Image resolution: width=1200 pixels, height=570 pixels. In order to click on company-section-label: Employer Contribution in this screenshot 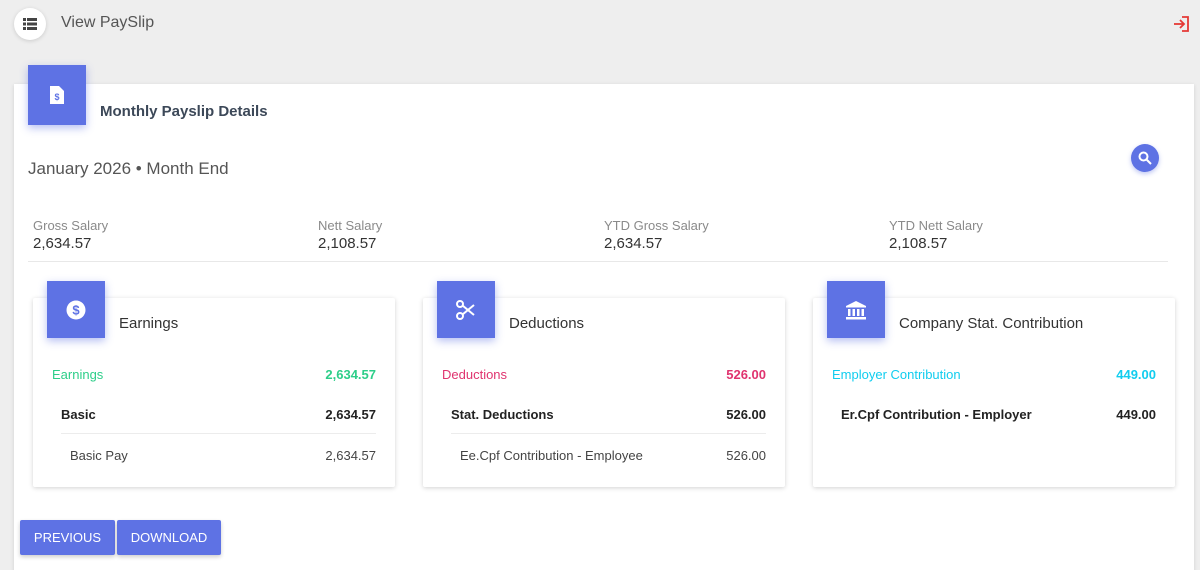, I will do `click(896, 374)`.